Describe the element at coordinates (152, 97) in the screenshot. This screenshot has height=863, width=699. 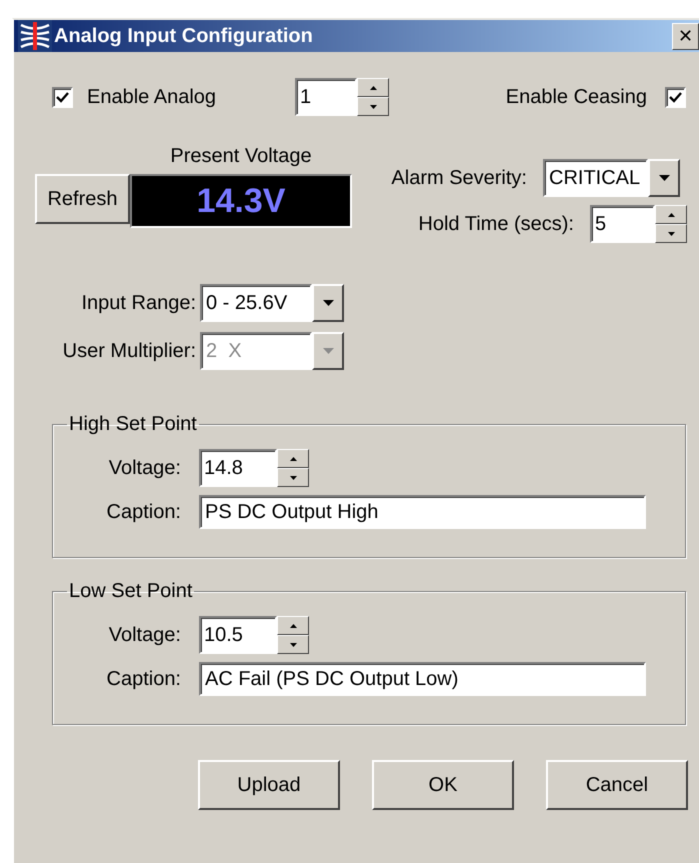
I see `checkbox-label: Enable Analog` at that location.